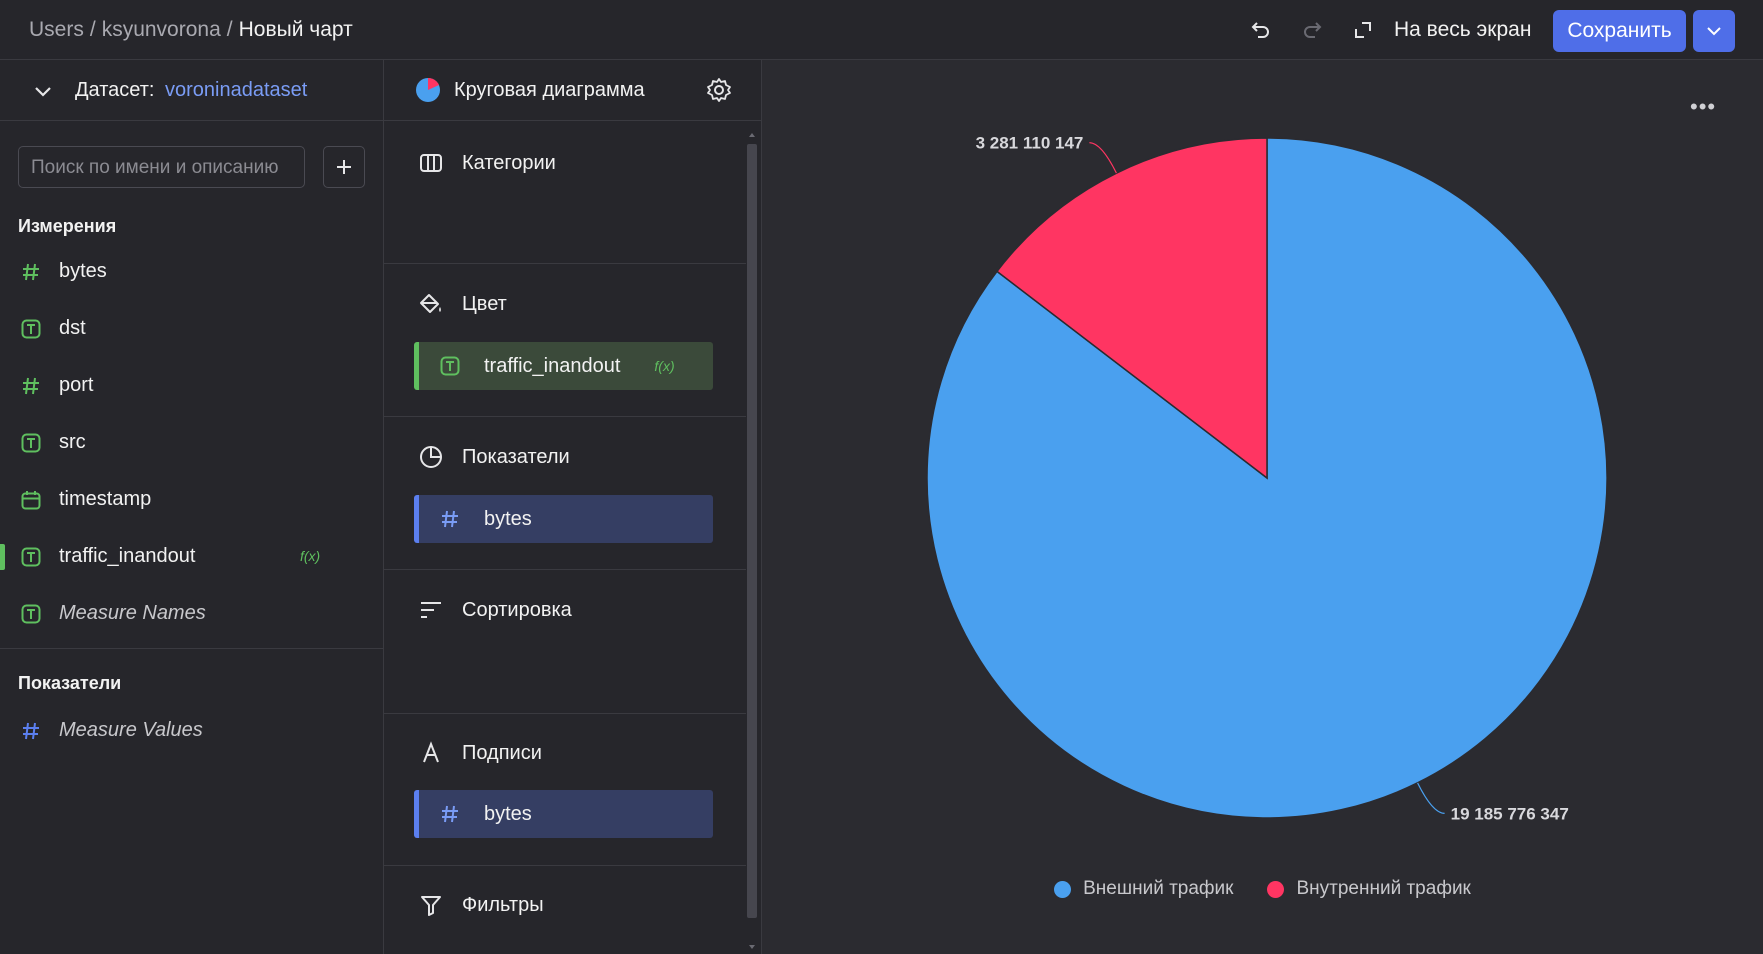 The width and height of the screenshot is (1763, 954). What do you see at coordinates (431, 457) in the screenshot?
I see `clock-pie-icon` at bounding box center [431, 457].